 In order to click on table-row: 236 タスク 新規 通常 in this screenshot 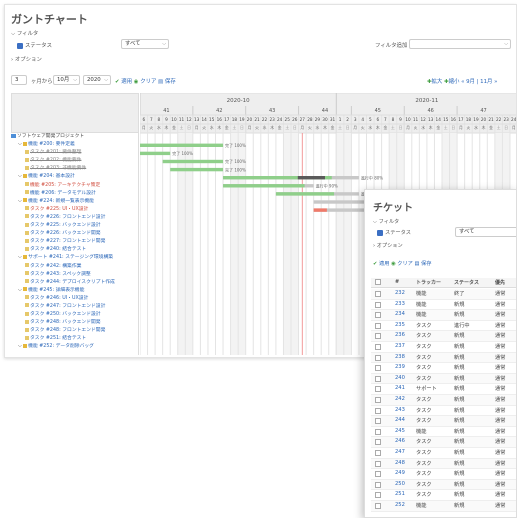, I will do `click(443, 336)`.